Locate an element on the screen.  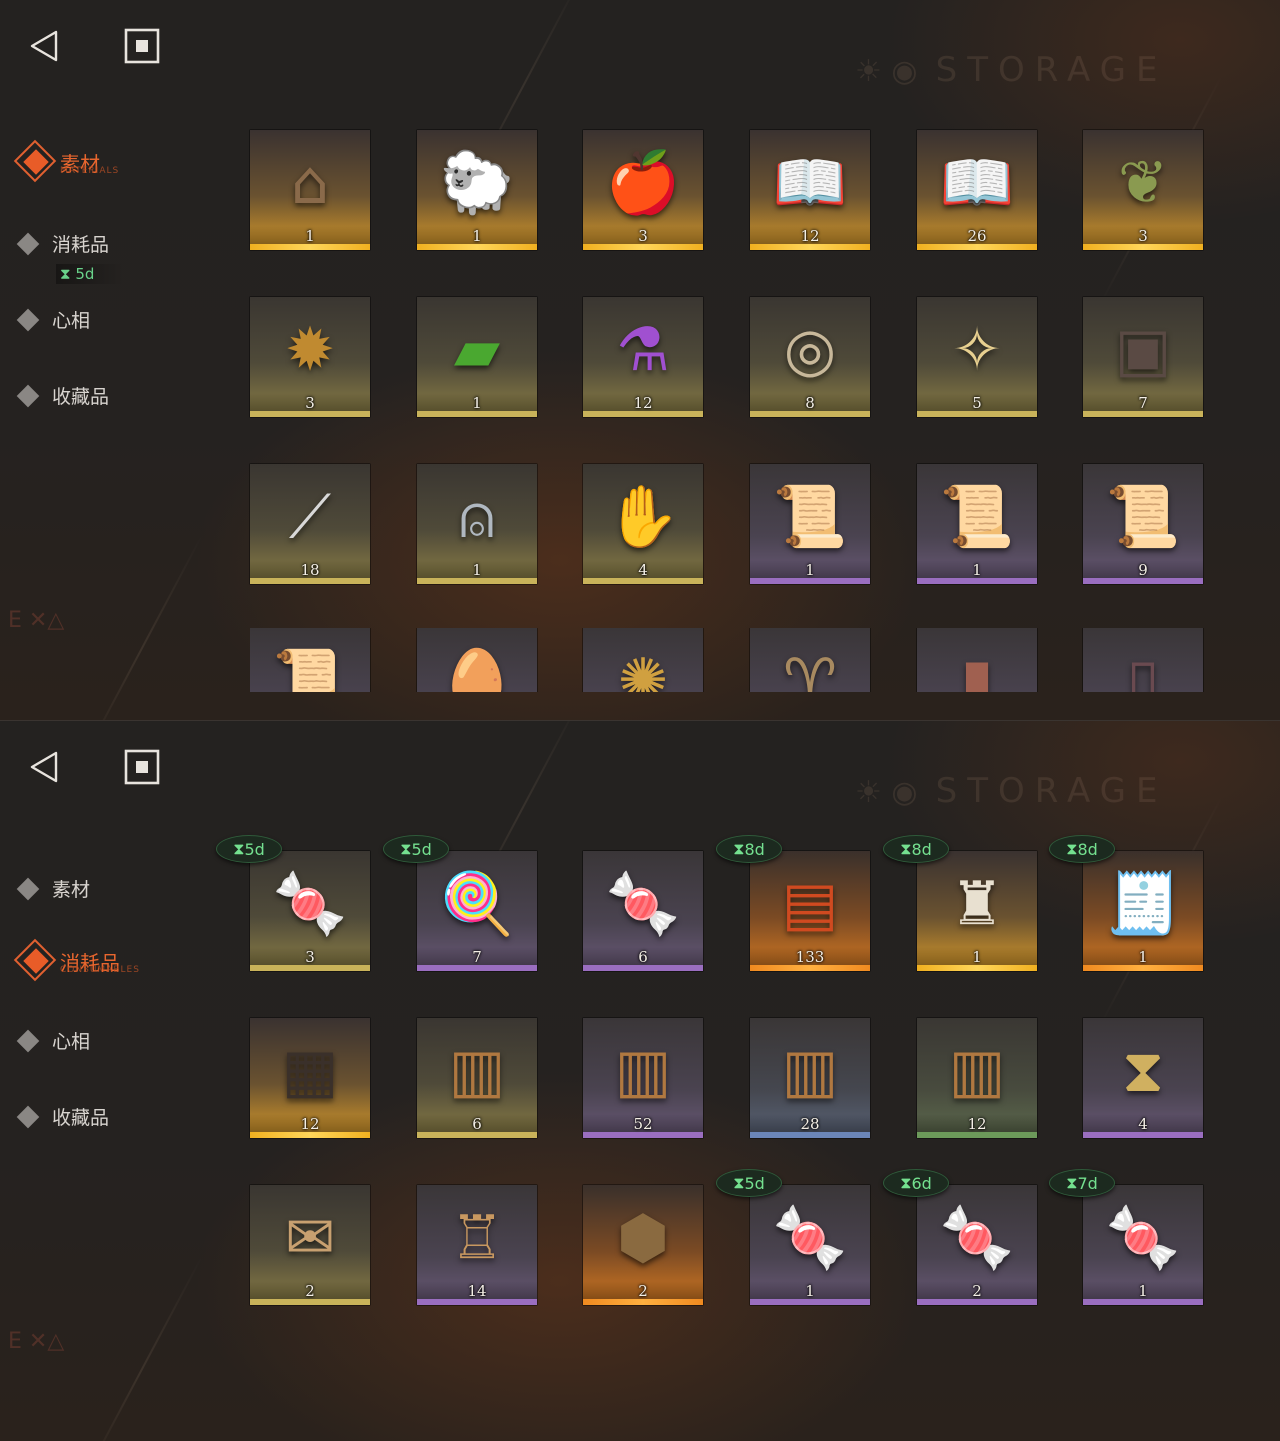
item-tile: 🐑 1 is located at coordinates (477, 190).